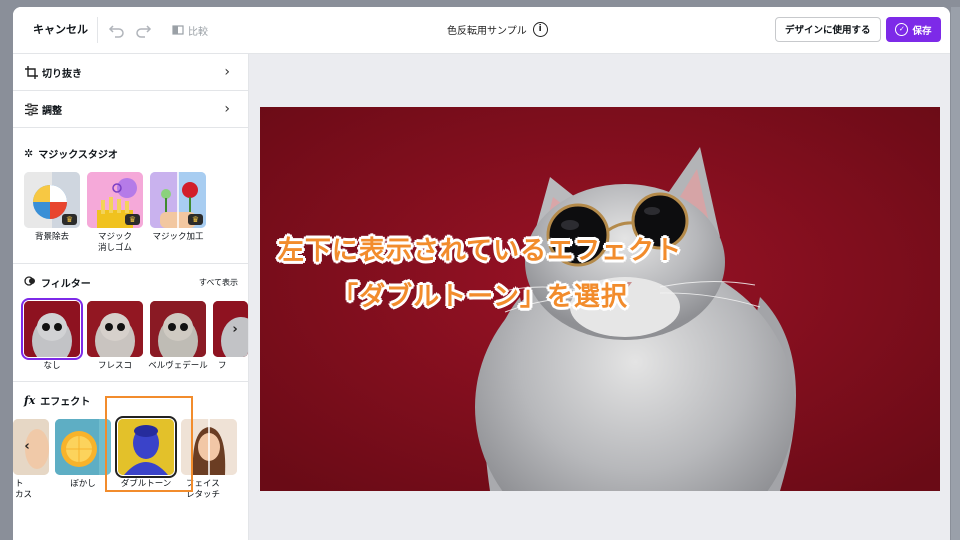 The width and height of the screenshot is (960, 540). I want to click on compare-button: 比較, so click(190, 30).